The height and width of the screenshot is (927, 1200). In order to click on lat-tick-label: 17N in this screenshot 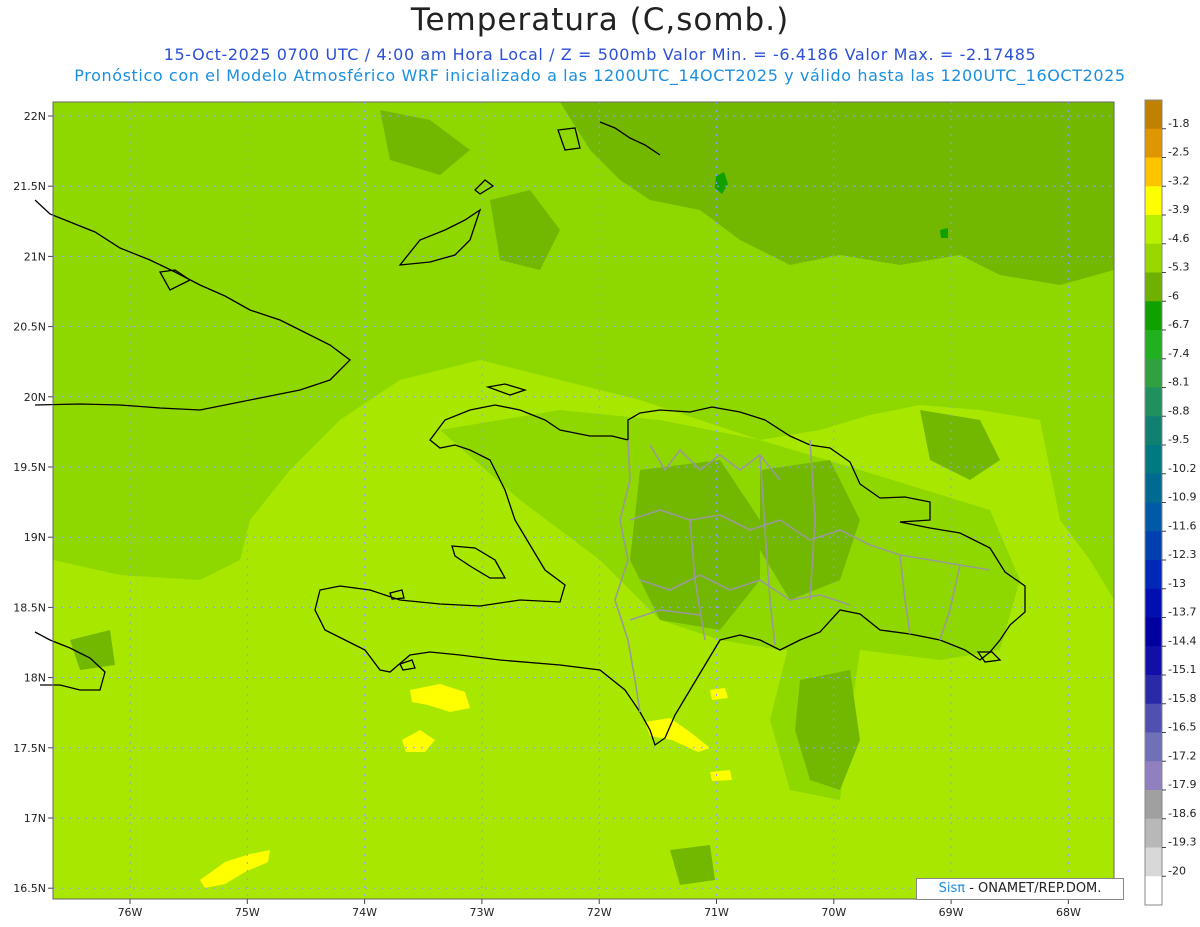, I will do `click(35, 818)`.